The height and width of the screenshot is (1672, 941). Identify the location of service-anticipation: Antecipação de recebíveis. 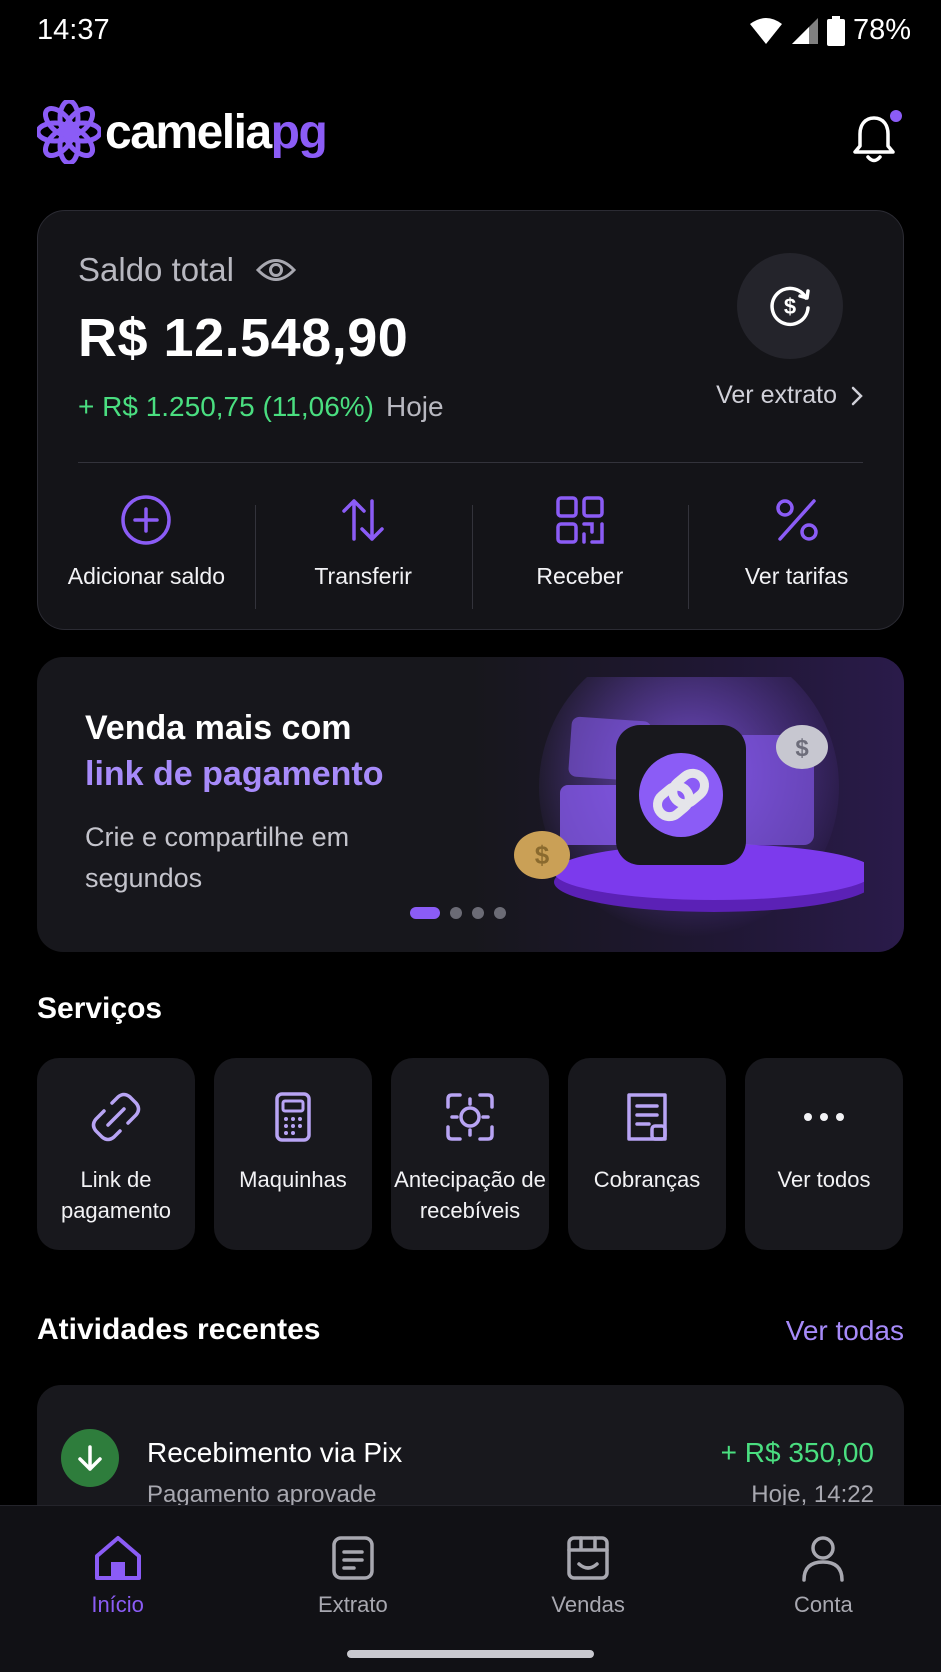
(470, 1154).